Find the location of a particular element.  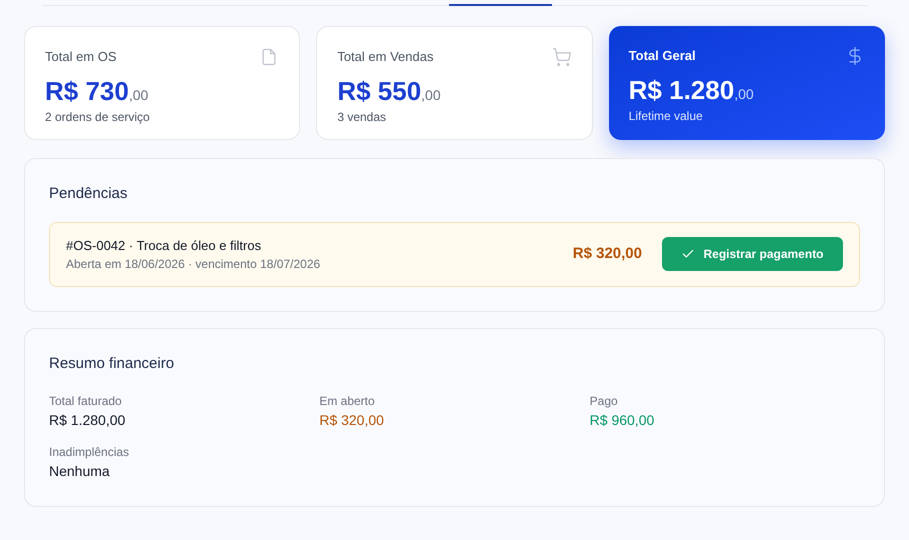

card-title: Total Geral is located at coordinates (662, 56).